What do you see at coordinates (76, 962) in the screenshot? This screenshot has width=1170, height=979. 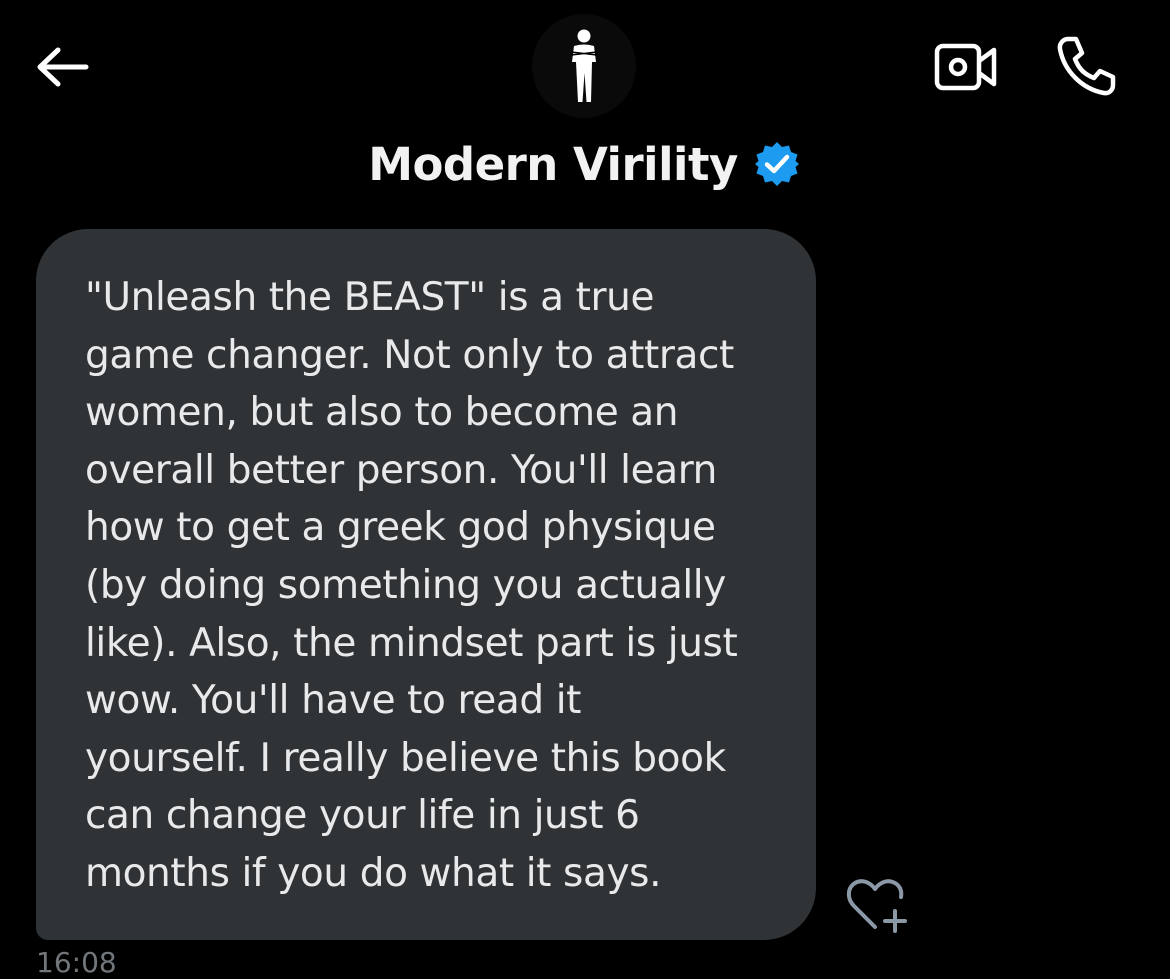 I see `message-timestamp: 16:08` at bounding box center [76, 962].